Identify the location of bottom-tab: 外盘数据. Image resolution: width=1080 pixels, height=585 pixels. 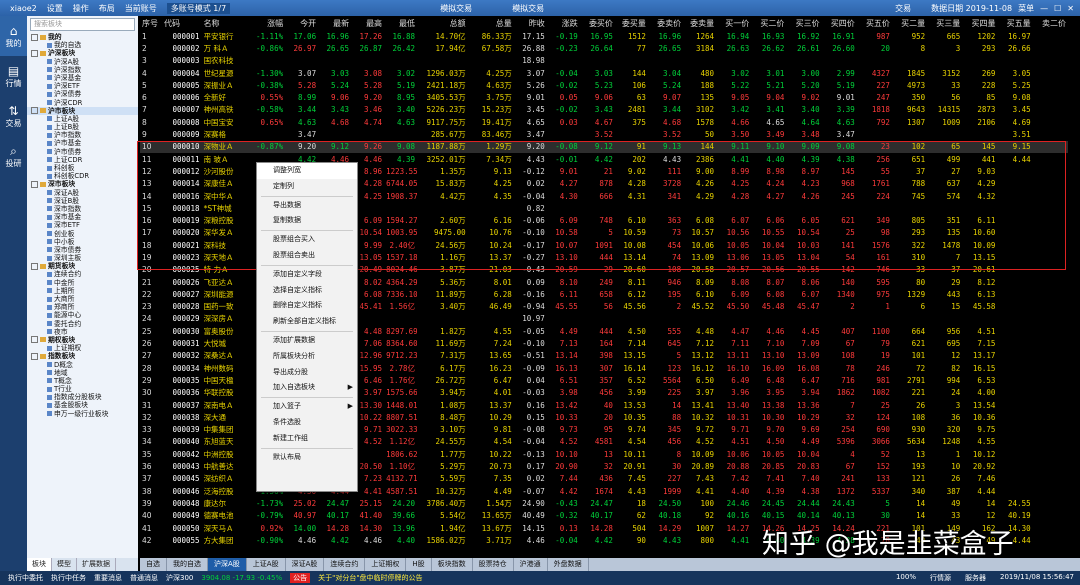
(568, 564).